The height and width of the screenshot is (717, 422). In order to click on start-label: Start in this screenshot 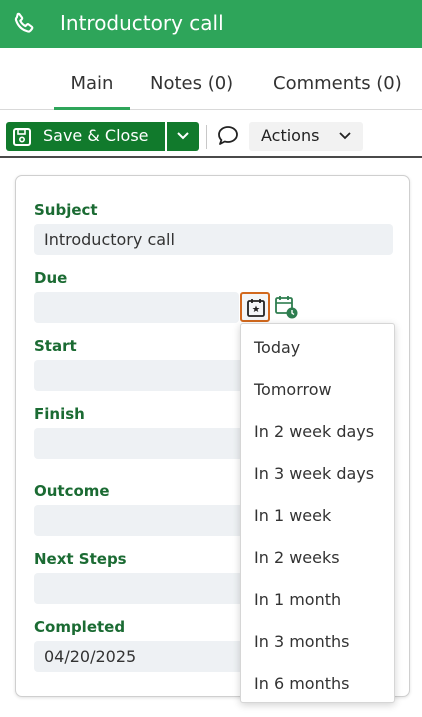, I will do `click(55, 346)`.